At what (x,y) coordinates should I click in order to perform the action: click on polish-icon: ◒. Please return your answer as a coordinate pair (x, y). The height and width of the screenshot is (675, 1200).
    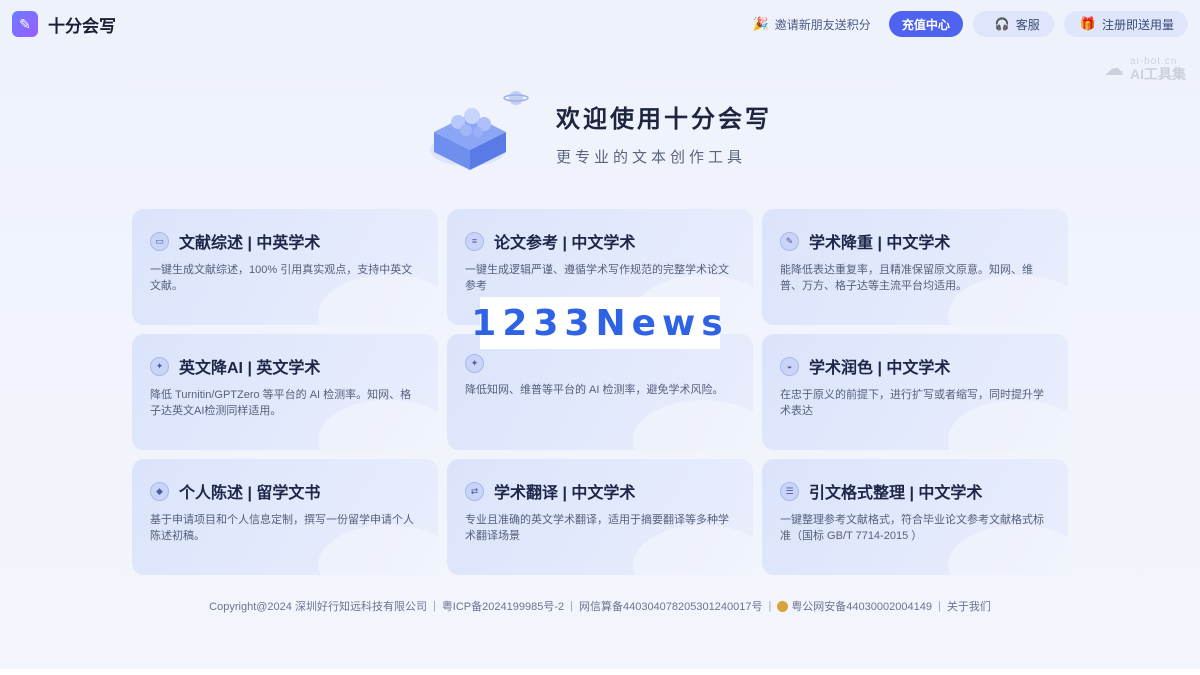
    Looking at the image, I should click on (789, 366).